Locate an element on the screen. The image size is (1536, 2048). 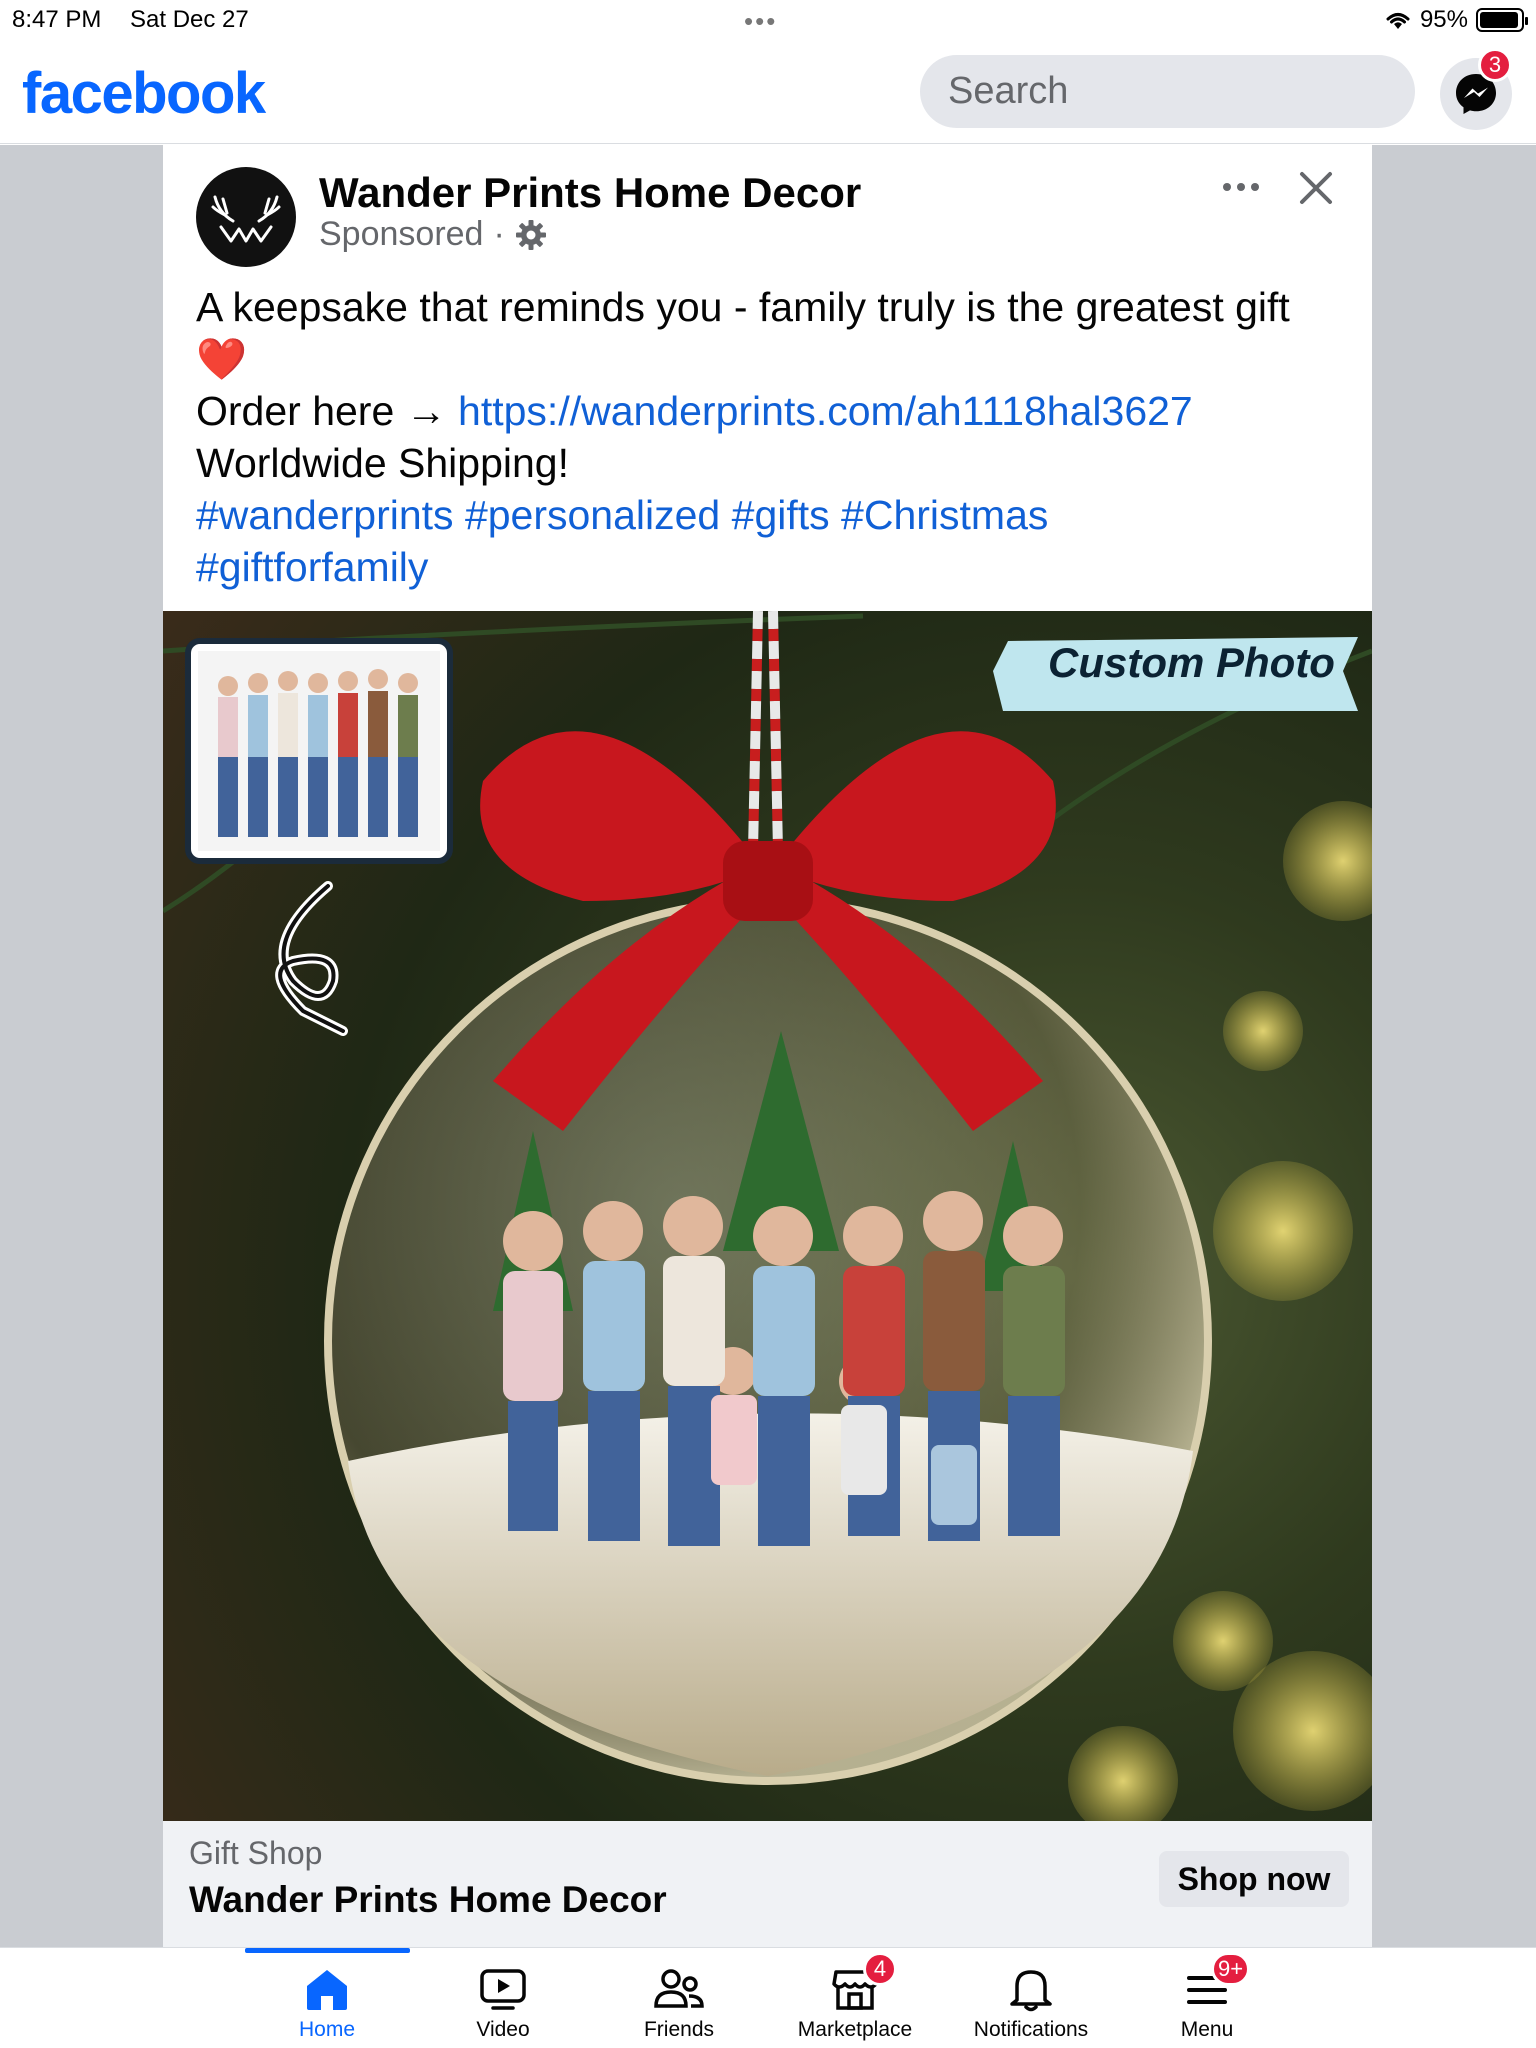
custom-photo-tag: Custom Photo is located at coordinates (1191, 662).